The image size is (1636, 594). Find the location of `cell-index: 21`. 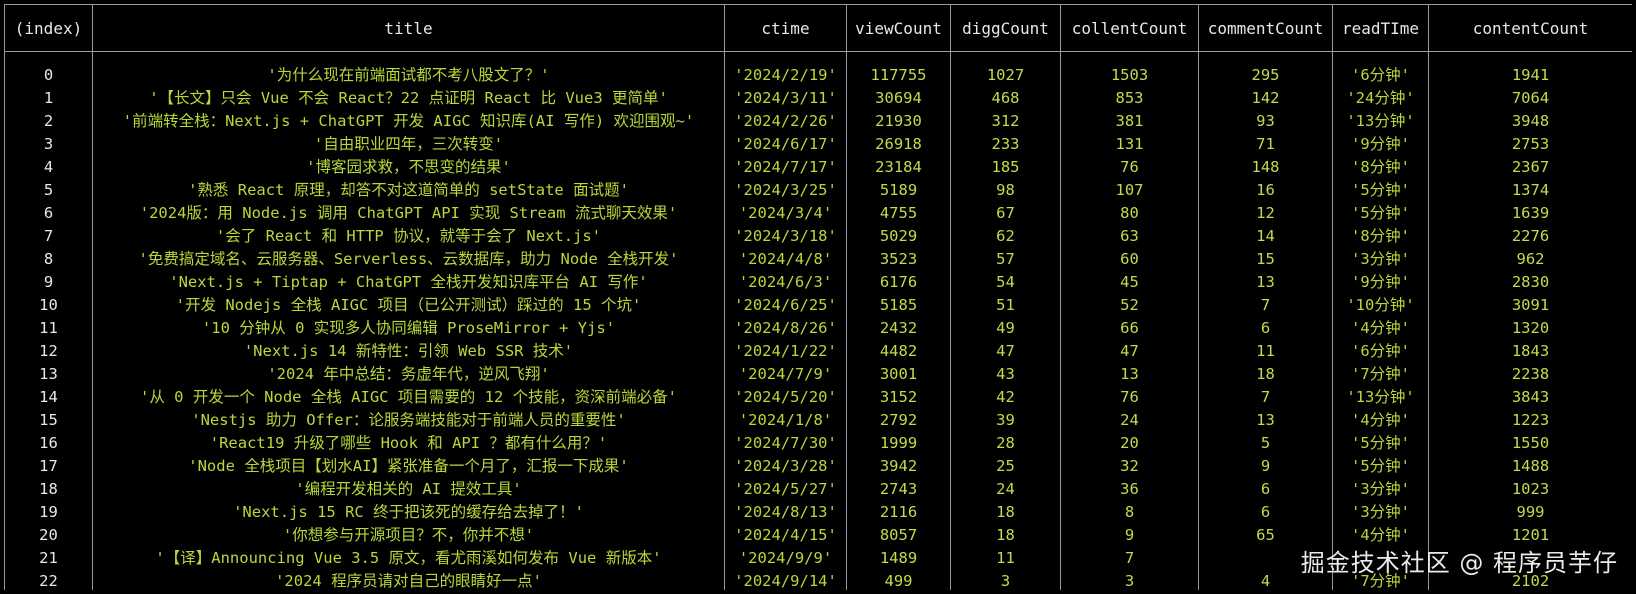

cell-index: 21 is located at coordinates (48, 558).